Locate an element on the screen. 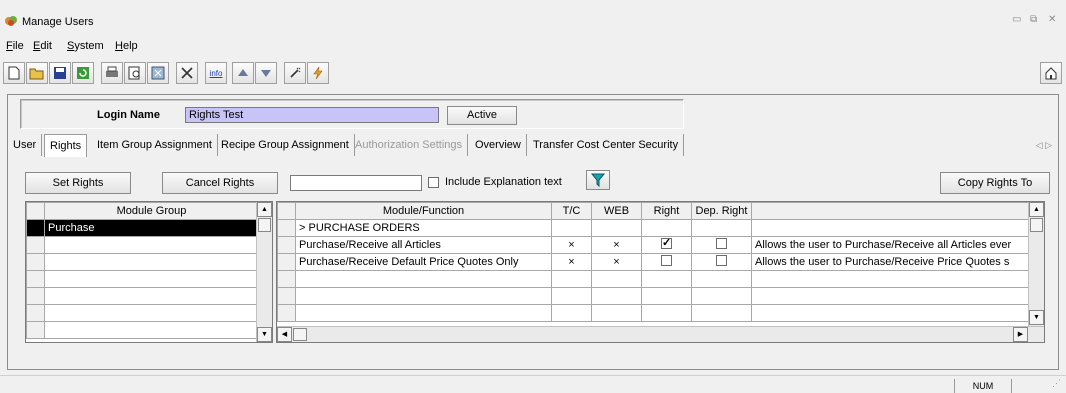 The height and width of the screenshot is (393, 1066). wand-icon is located at coordinates (295, 73).